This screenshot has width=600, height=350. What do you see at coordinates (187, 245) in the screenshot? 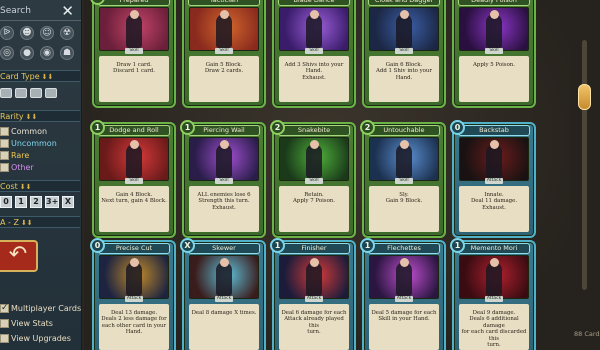
I see `energy-cost: X` at bounding box center [187, 245].